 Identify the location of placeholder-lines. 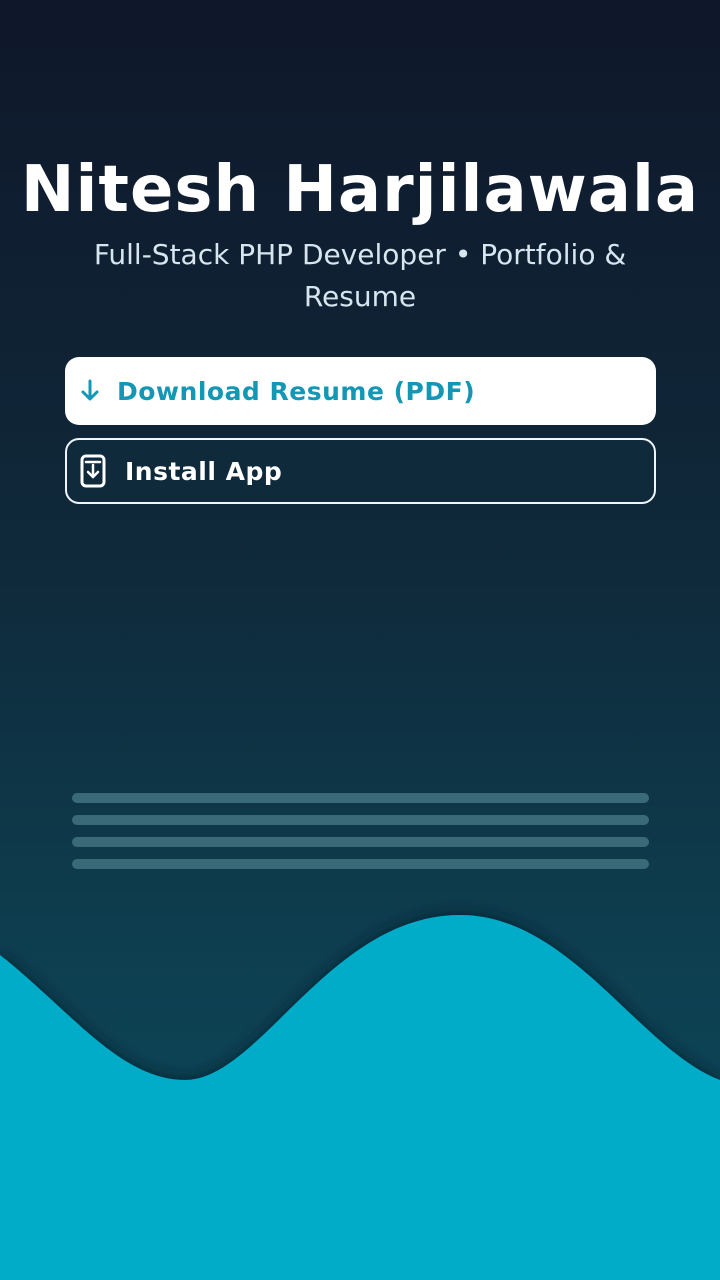
(360, 837).